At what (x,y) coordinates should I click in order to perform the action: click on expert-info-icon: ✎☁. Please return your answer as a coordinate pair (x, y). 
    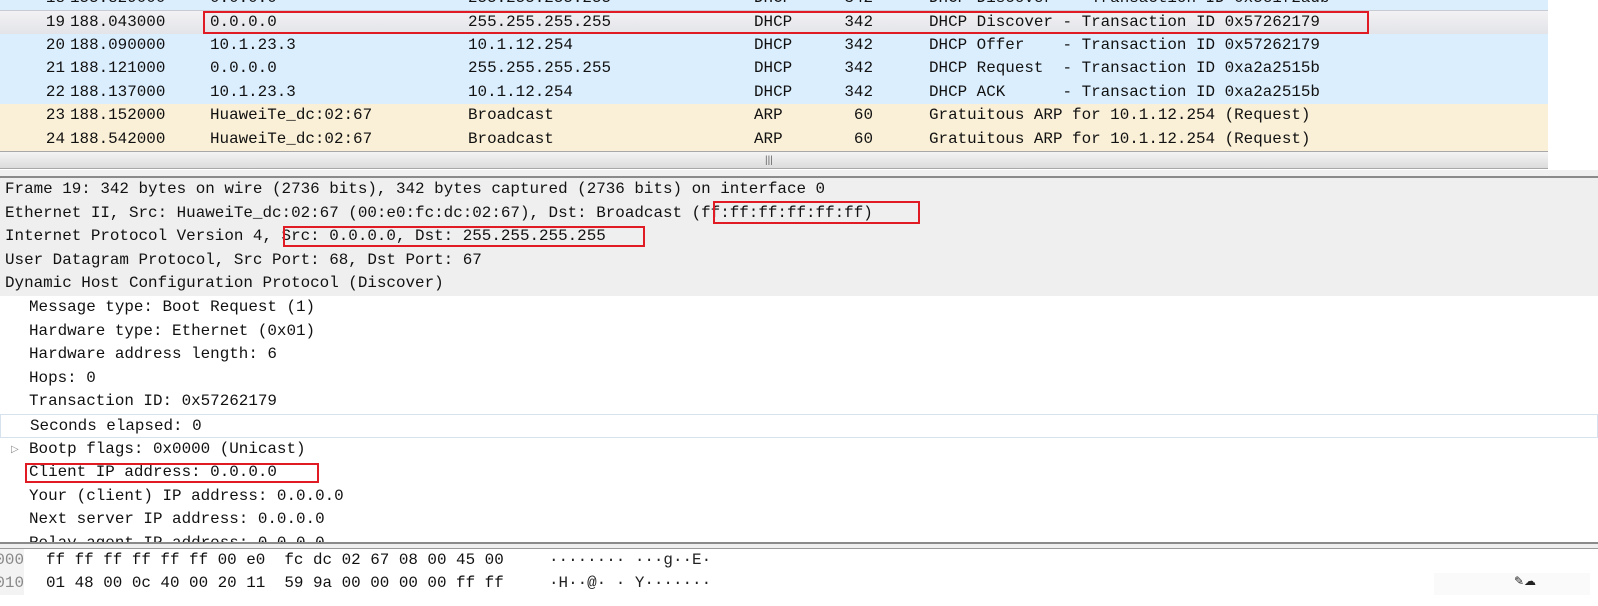
    Looking at the image, I should click on (1525, 581).